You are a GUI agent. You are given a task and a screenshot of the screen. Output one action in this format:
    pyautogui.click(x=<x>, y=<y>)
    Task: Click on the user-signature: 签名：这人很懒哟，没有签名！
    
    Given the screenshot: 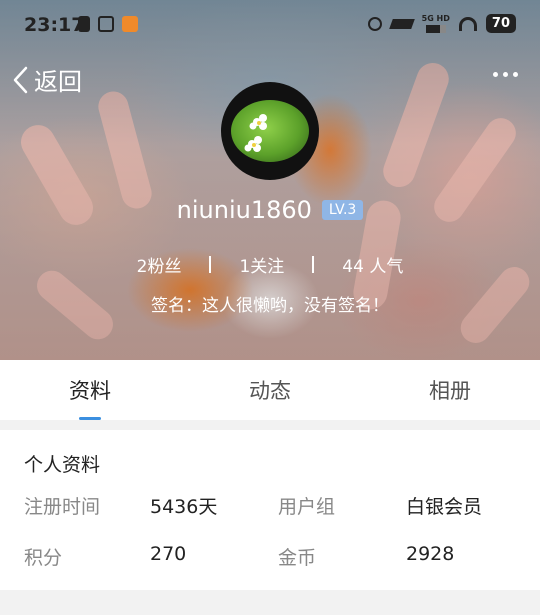 What is the action you would take?
    pyautogui.click(x=270, y=306)
    